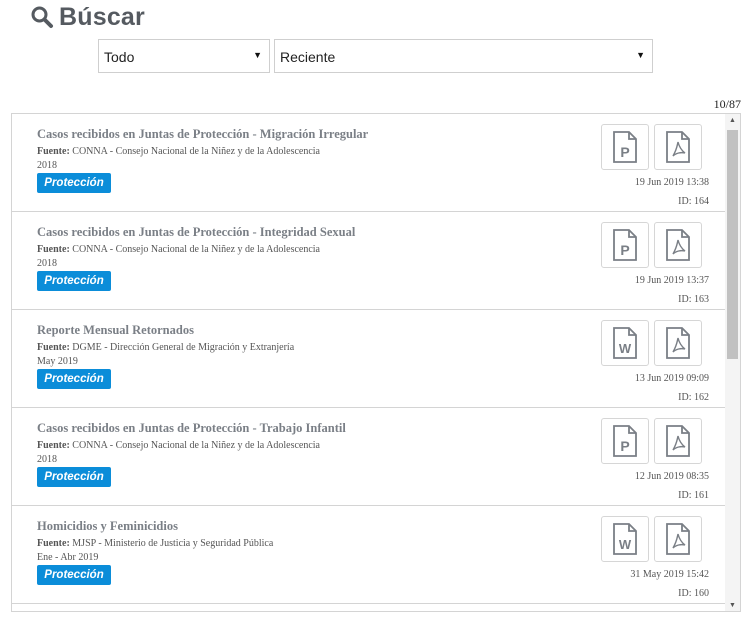 The image size is (754, 625). Describe the element at coordinates (693, 397) in the screenshot. I see `result-id: ID: 162` at that location.